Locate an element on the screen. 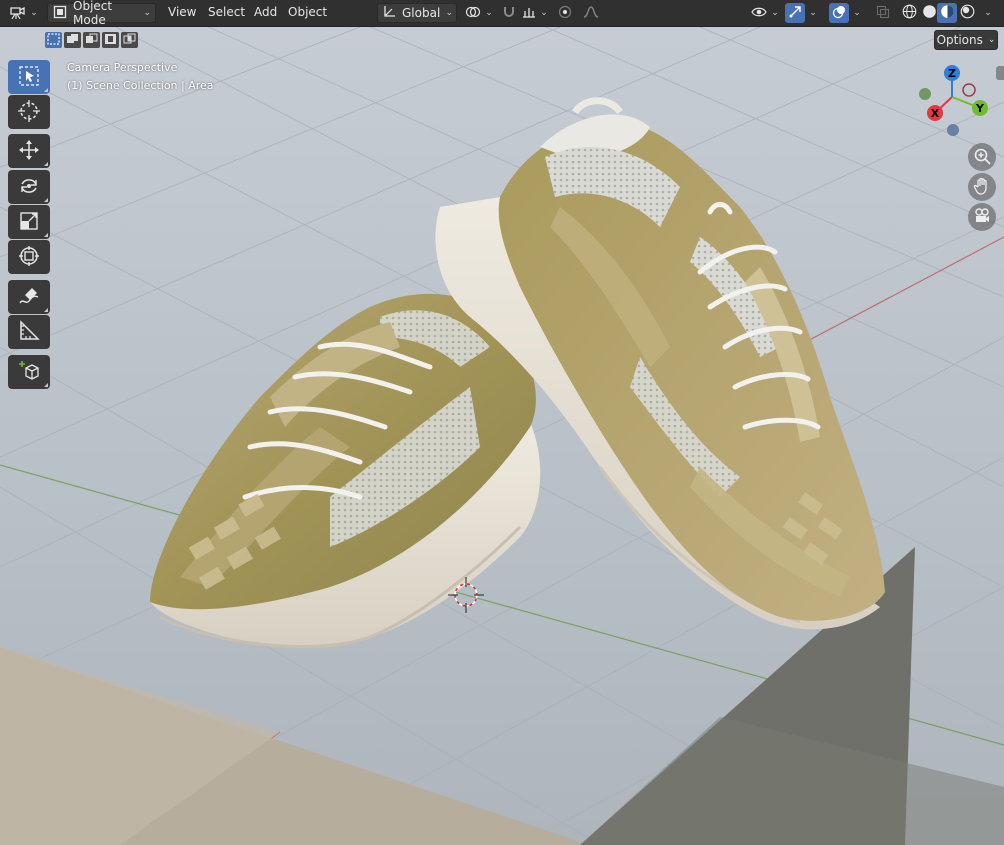 This screenshot has height=845, width=1004. solid-sphere-icon is located at coordinates (929, 13).